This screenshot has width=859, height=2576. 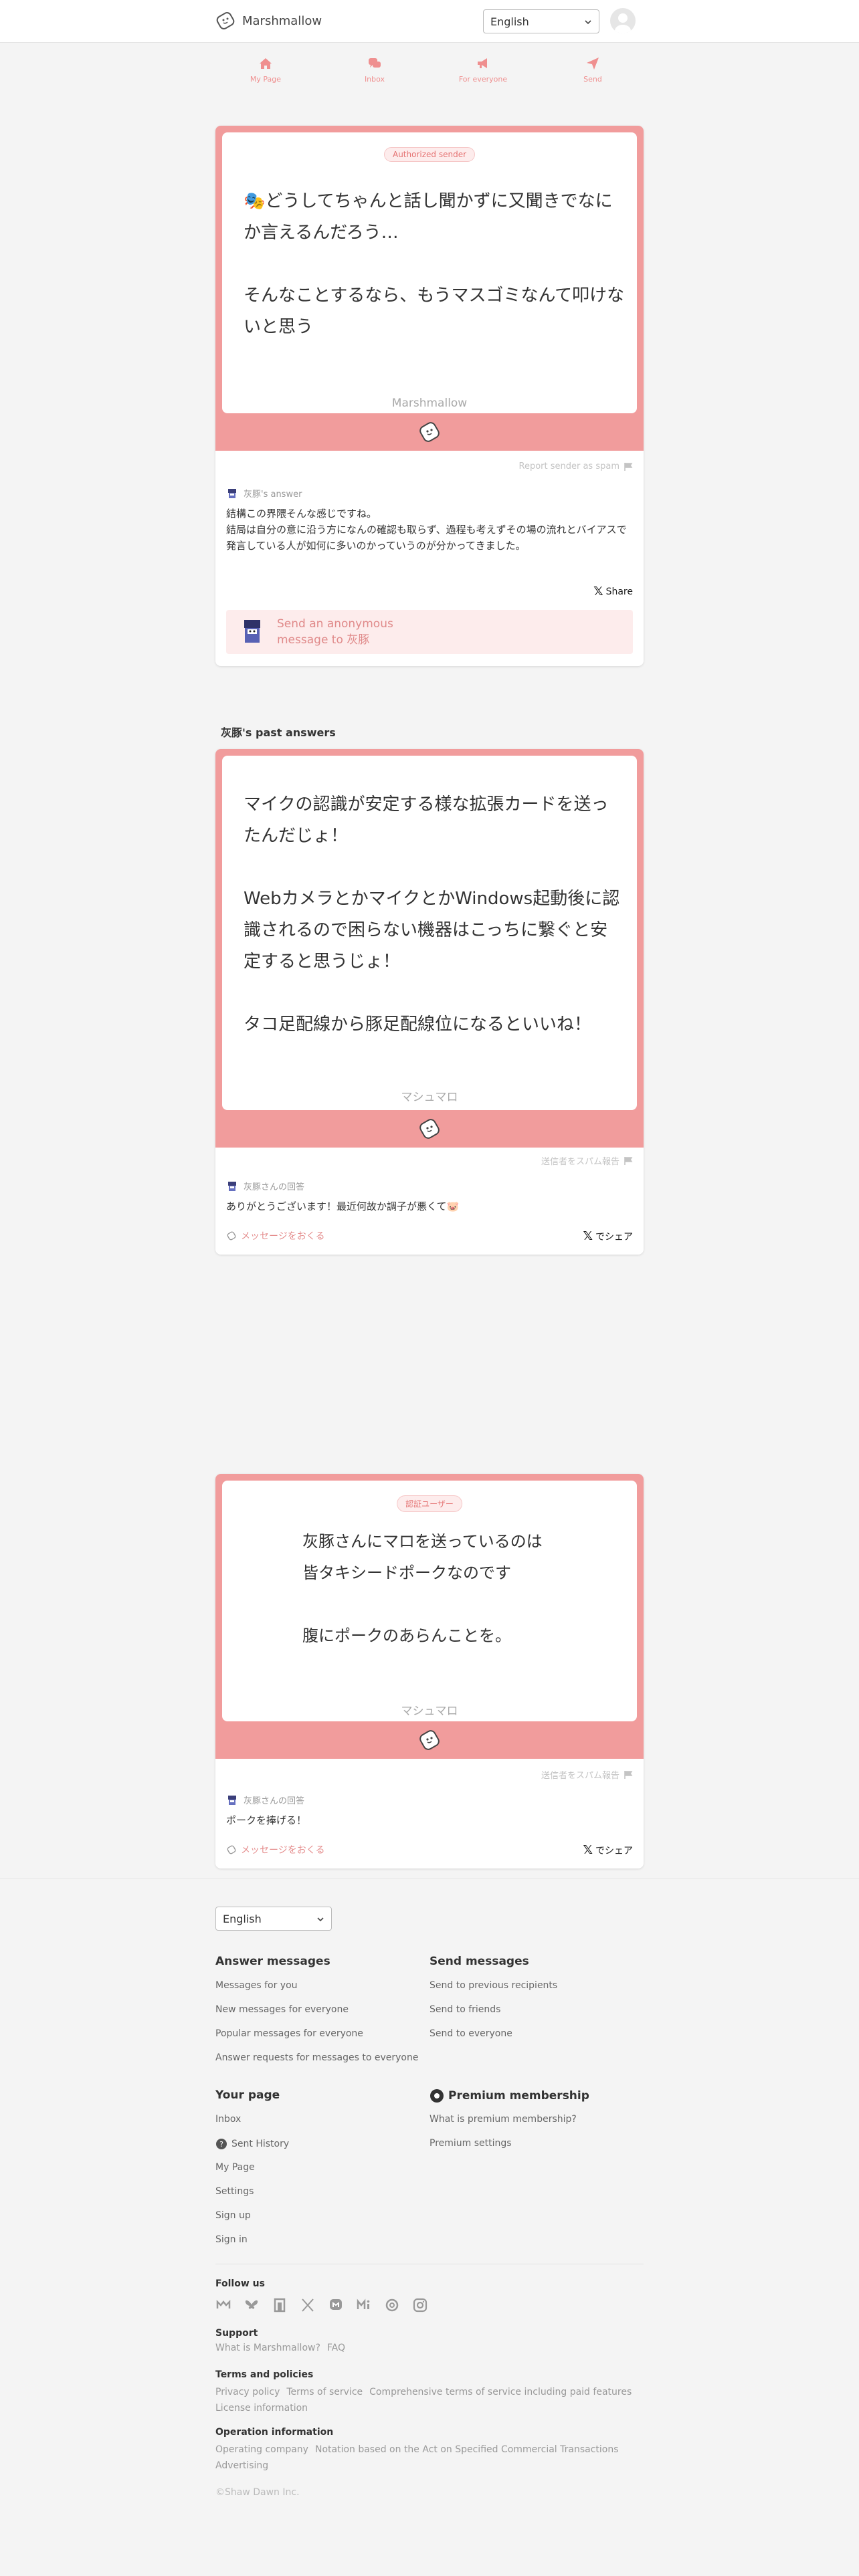 What do you see at coordinates (261, 2449) in the screenshot?
I see `footer-link: Operating company` at bounding box center [261, 2449].